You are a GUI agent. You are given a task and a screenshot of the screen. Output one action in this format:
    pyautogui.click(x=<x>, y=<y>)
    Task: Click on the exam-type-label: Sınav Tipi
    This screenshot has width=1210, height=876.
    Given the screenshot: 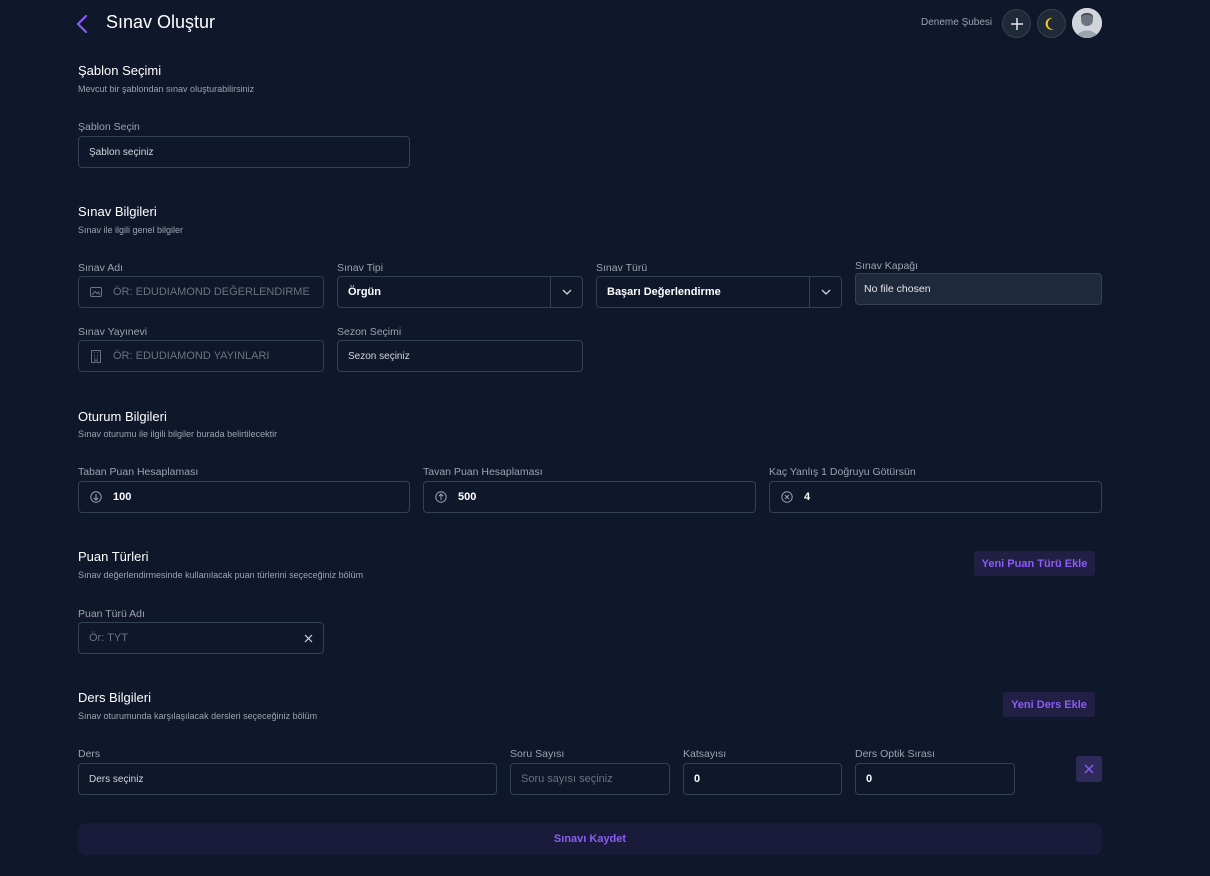 What is the action you would take?
    pyautogui.click(x=360, y=268)
    